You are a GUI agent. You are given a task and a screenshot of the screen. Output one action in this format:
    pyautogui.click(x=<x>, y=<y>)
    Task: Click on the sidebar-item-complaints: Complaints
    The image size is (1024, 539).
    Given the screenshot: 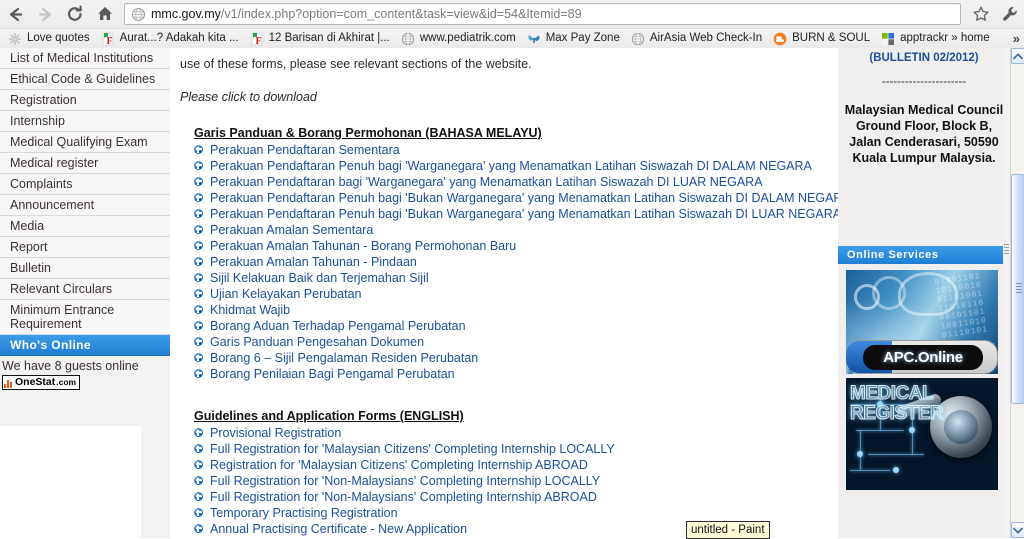 What is the action you would take?
    pyautogui.click(x=85, y=184)
    